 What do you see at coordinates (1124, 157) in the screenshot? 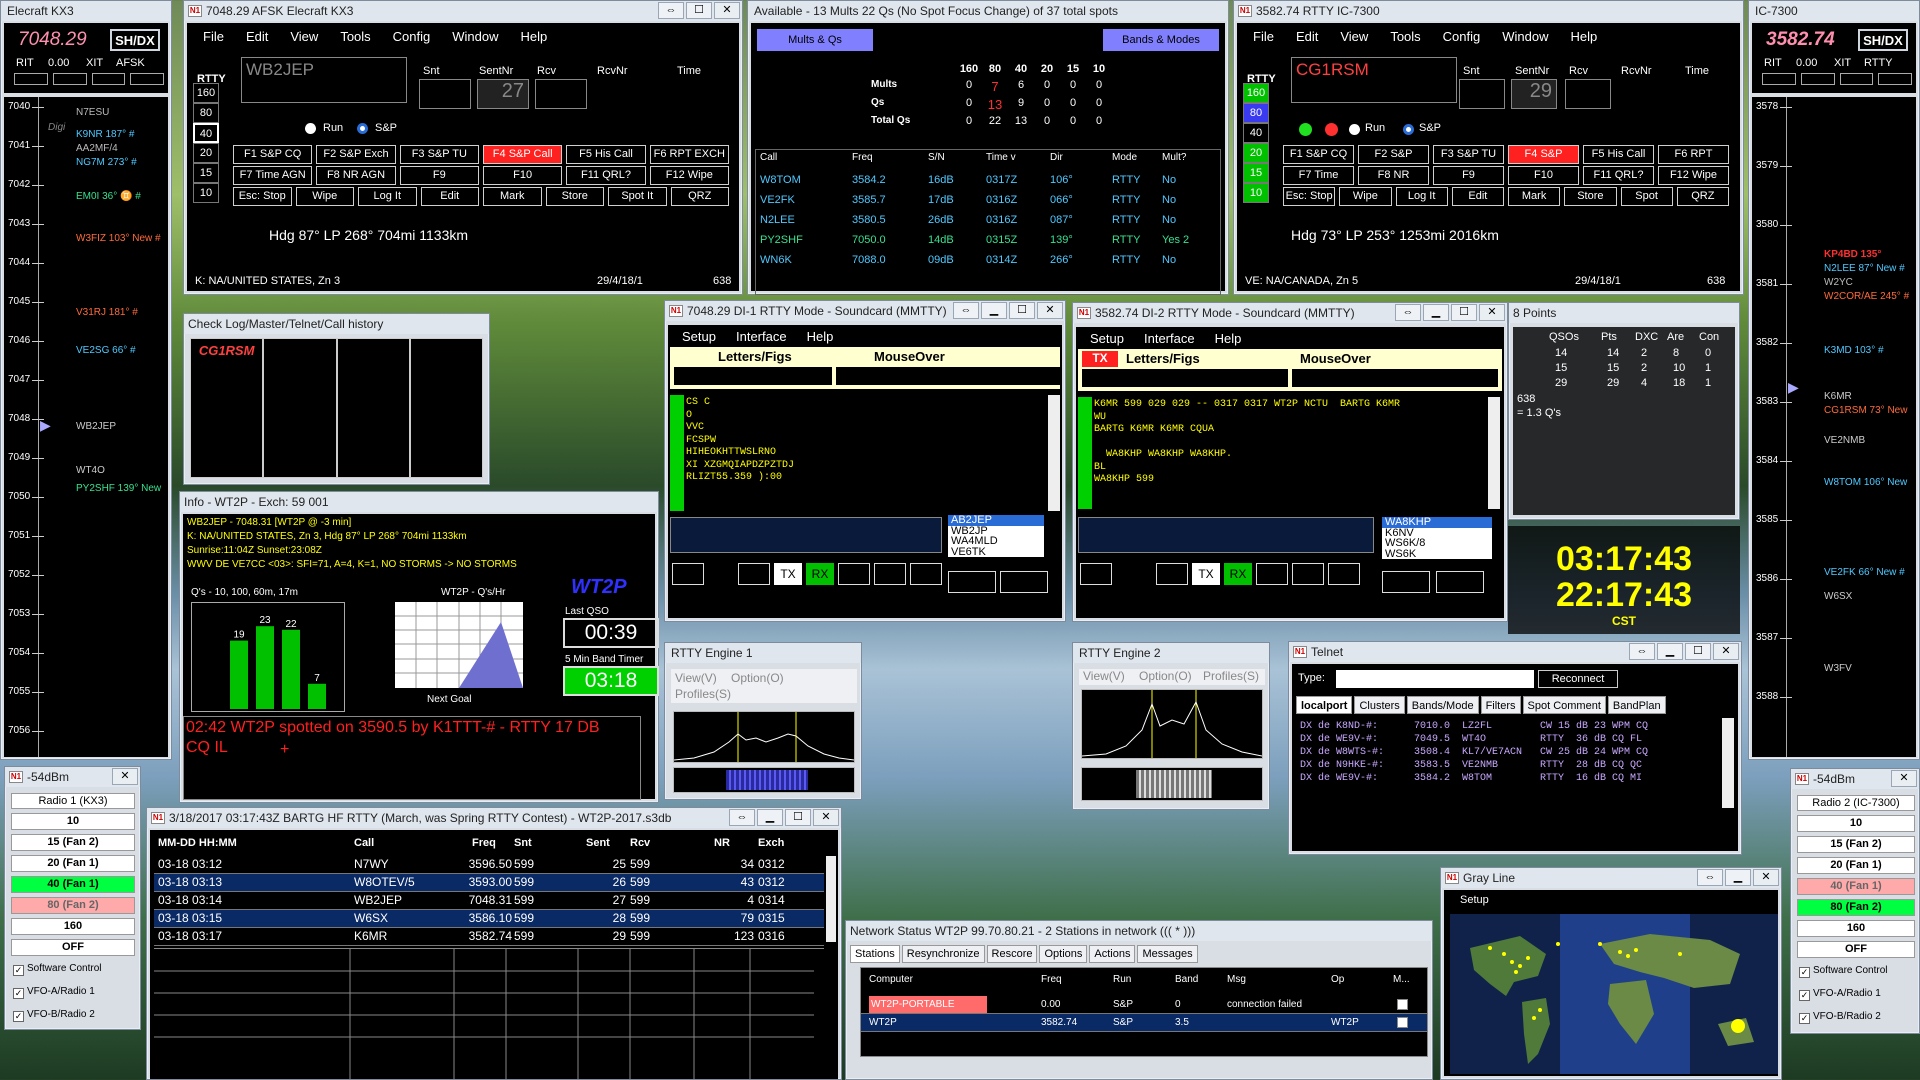
I see `avail-col-header: Mode` at bounding box center [1124, 157].